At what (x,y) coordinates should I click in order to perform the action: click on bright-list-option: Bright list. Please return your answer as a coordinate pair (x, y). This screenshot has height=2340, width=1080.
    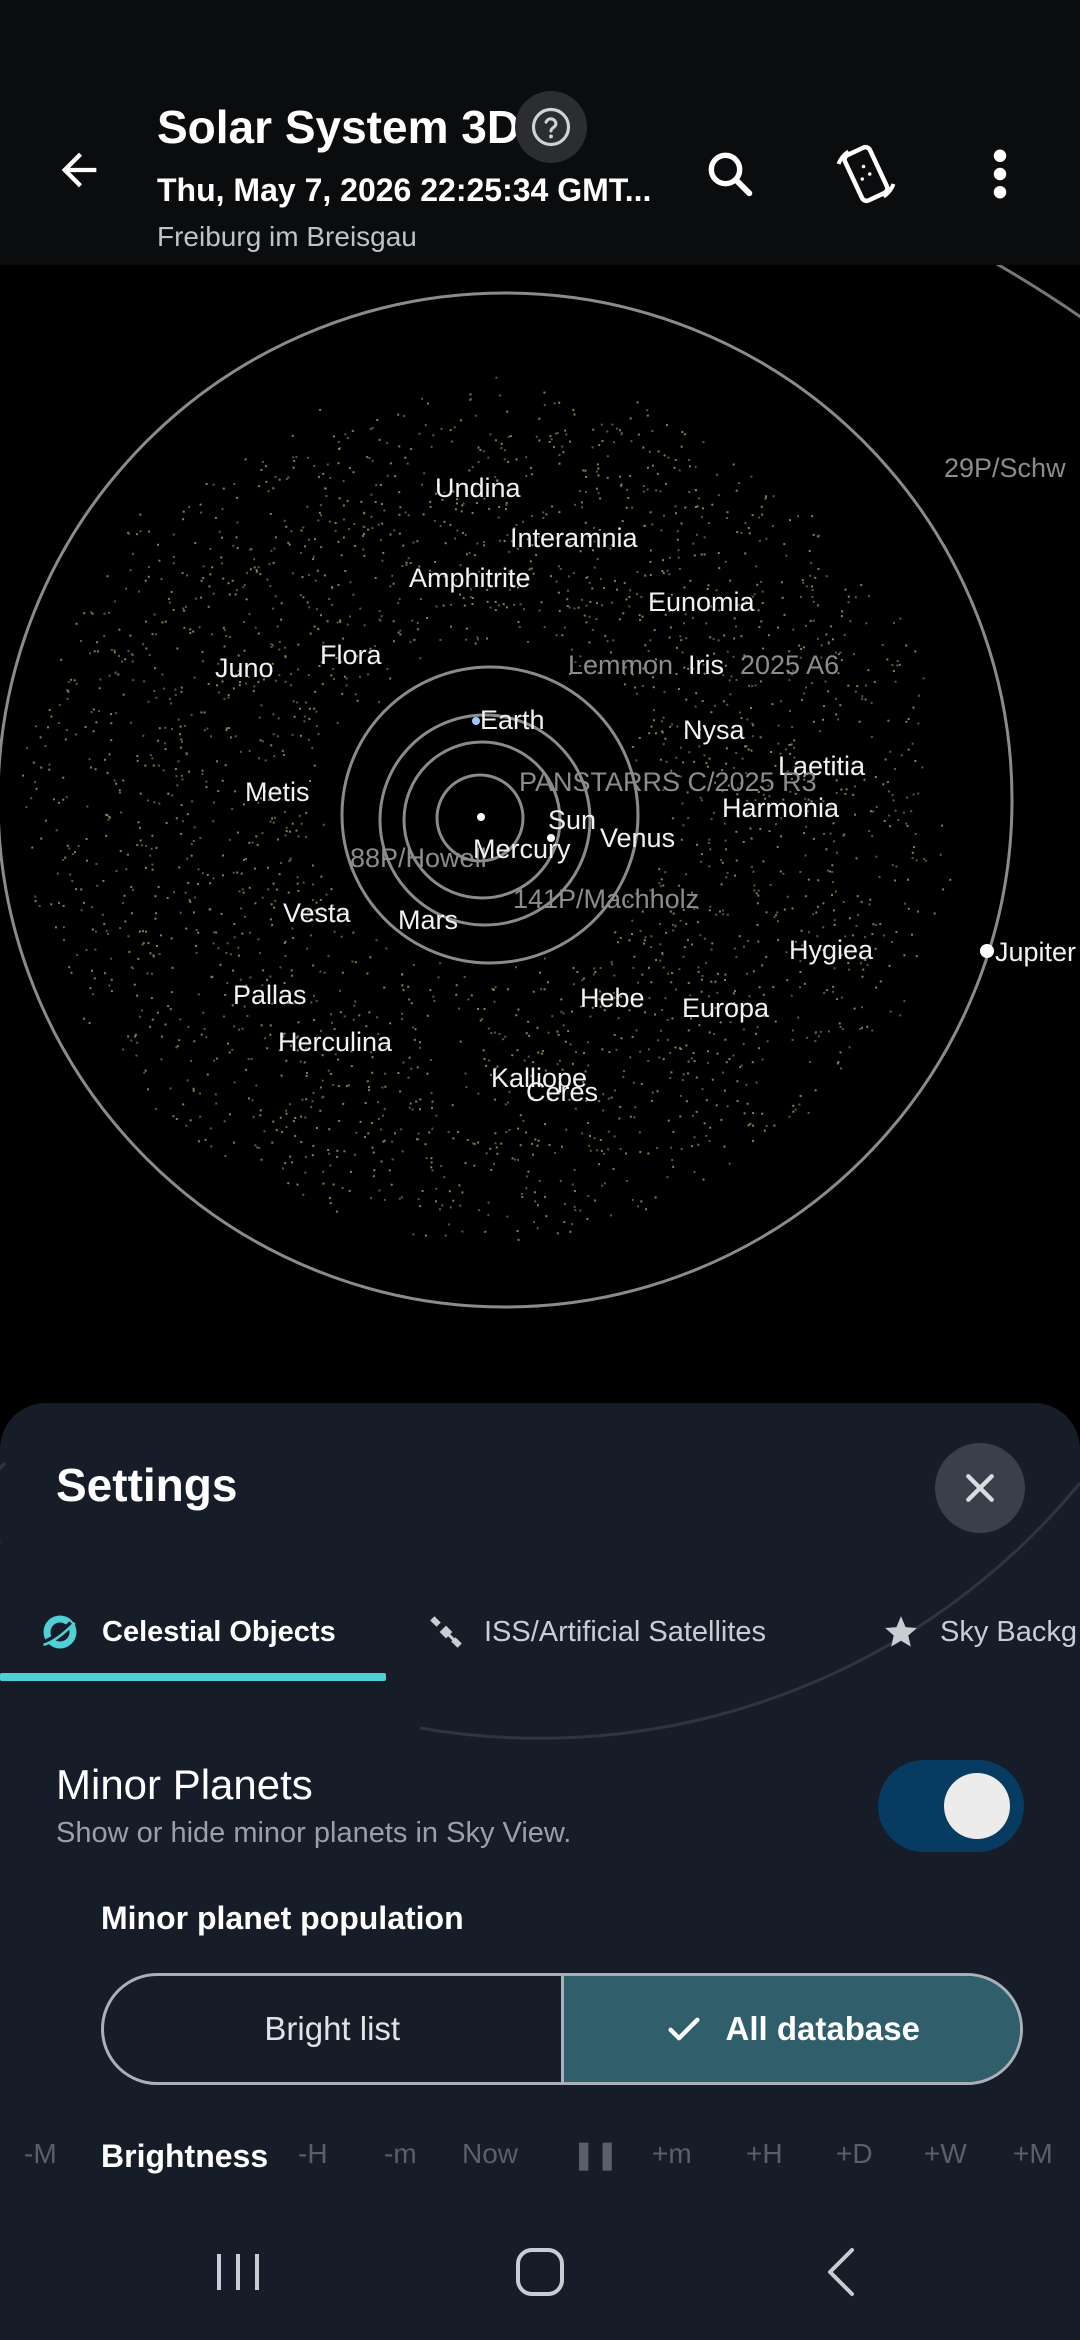
    Looking at the image, I should click on (334, 2029).